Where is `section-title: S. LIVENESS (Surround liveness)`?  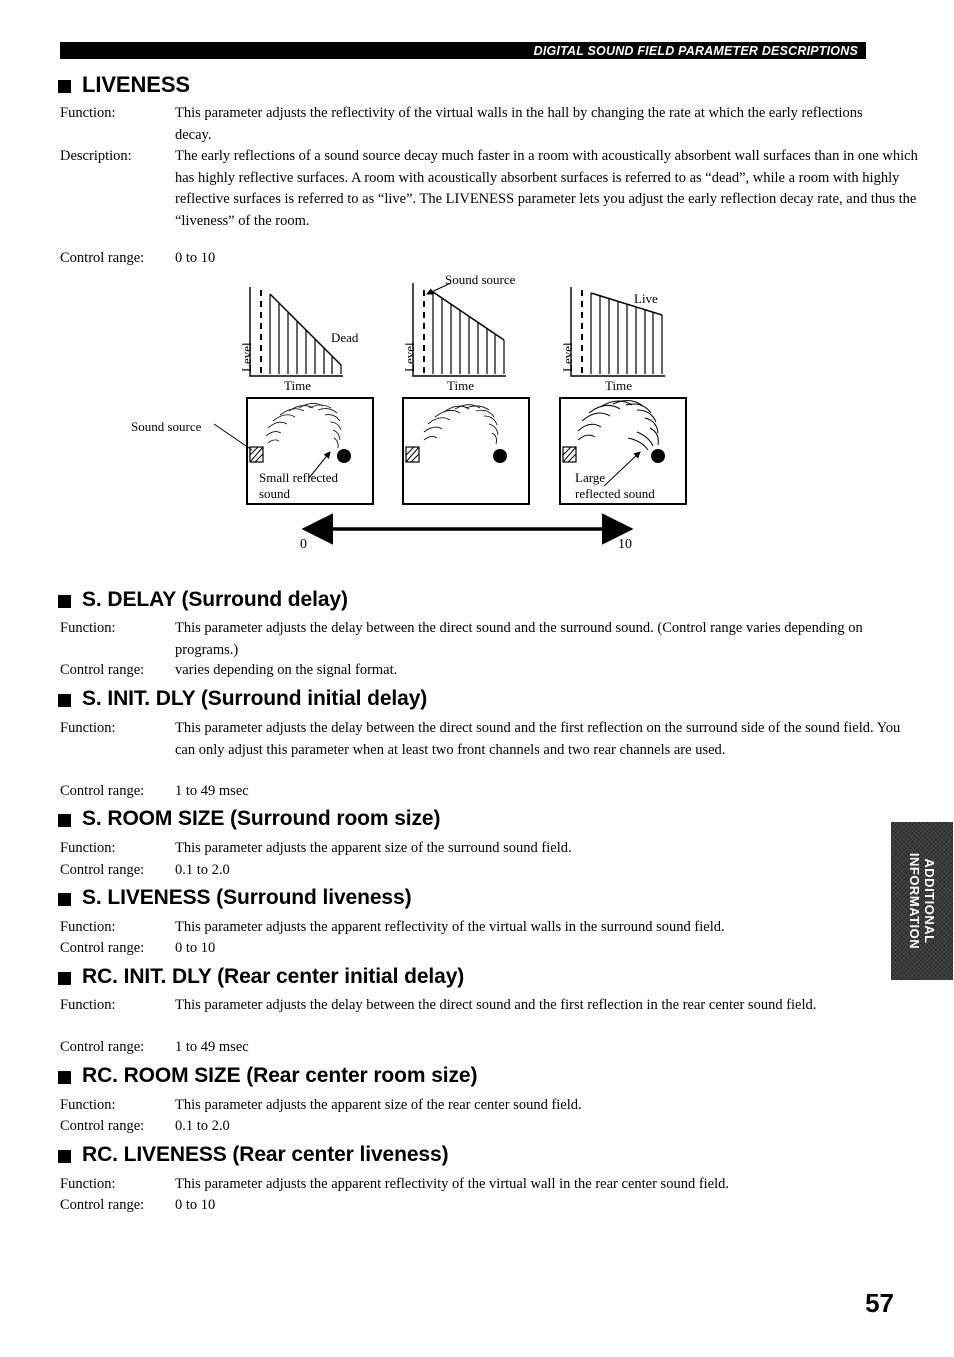 section-title: S. LIVENESS (Surround liveness) is located at coordinates (247, 897).